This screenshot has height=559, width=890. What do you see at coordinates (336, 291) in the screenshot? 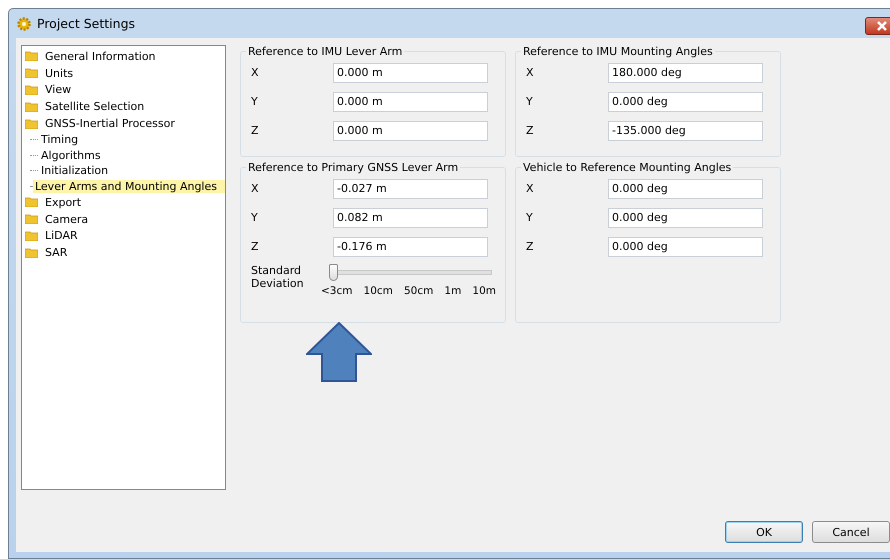
I see `tick-label: <3cm` at bounding box center [336, 291].